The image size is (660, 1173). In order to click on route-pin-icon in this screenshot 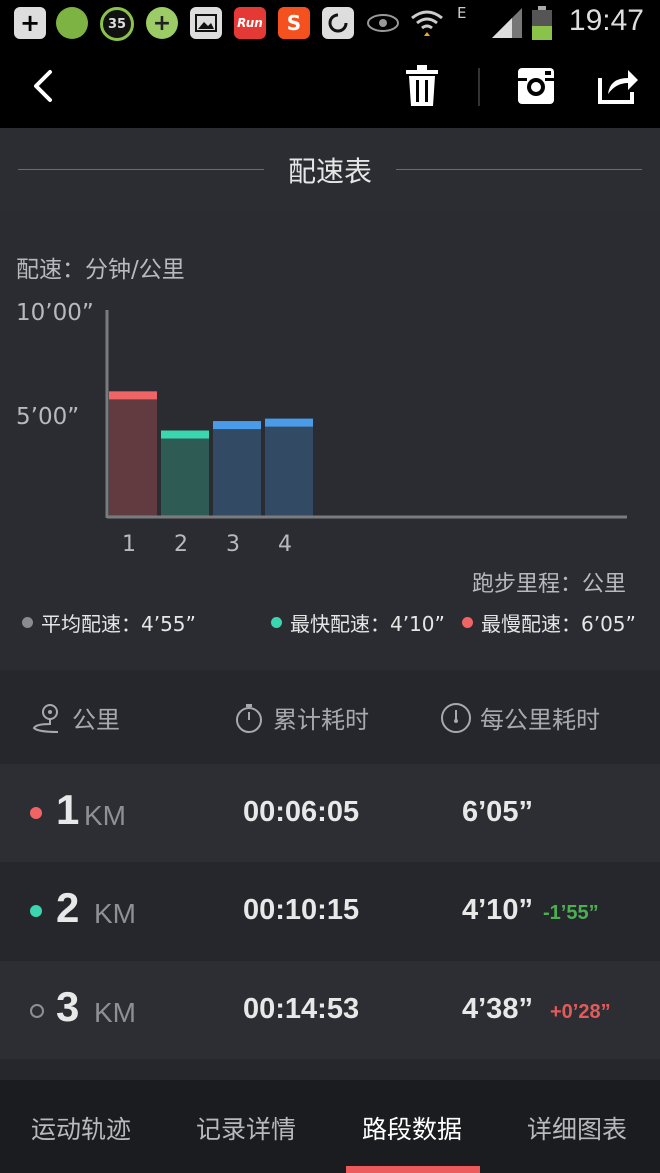, I will do `click(45, 718)`.